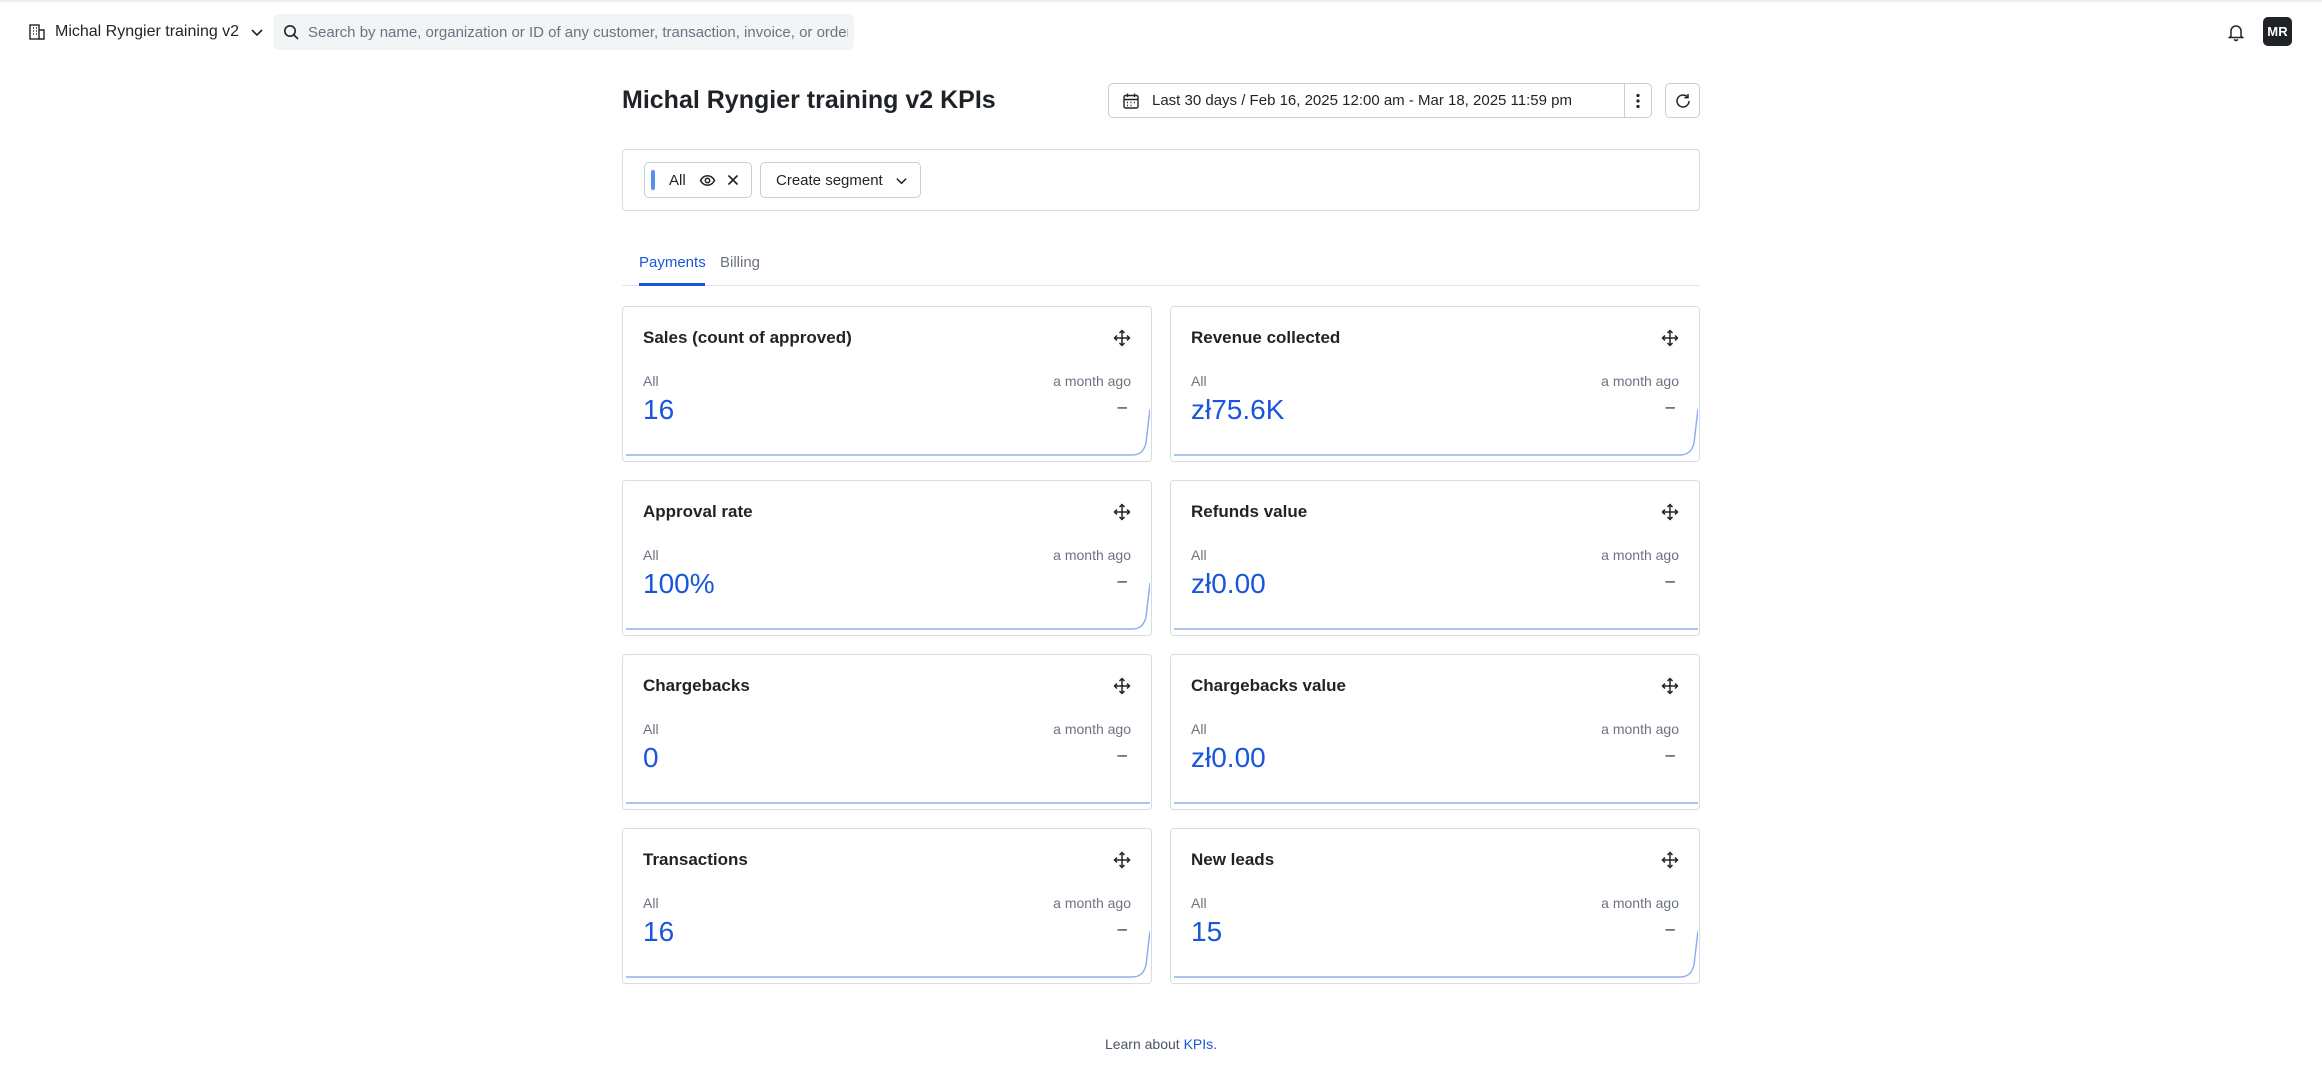 This screenshot has width=2322, height=1075. Describe the element at coordinates (1215, 1044) in the screenshot. I see `learn-suffix: .` at that location.